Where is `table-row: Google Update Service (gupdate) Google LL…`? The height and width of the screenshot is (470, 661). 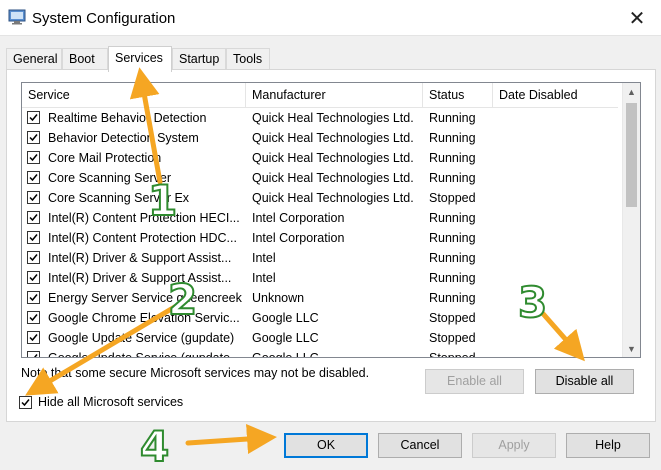 table-row: Google Update Service (gupdate) Google LL… is located at coordinates (320, 338).